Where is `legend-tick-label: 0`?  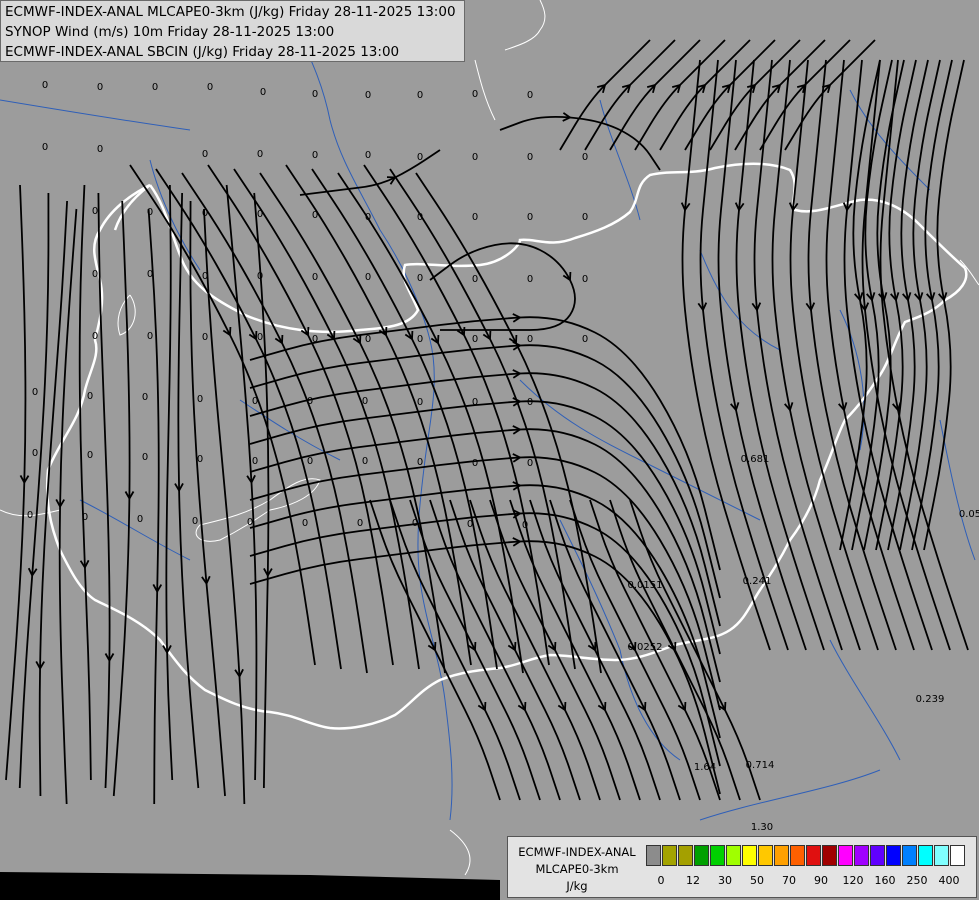 legend-tick-label: 0 is located at coordinates (661, 880).